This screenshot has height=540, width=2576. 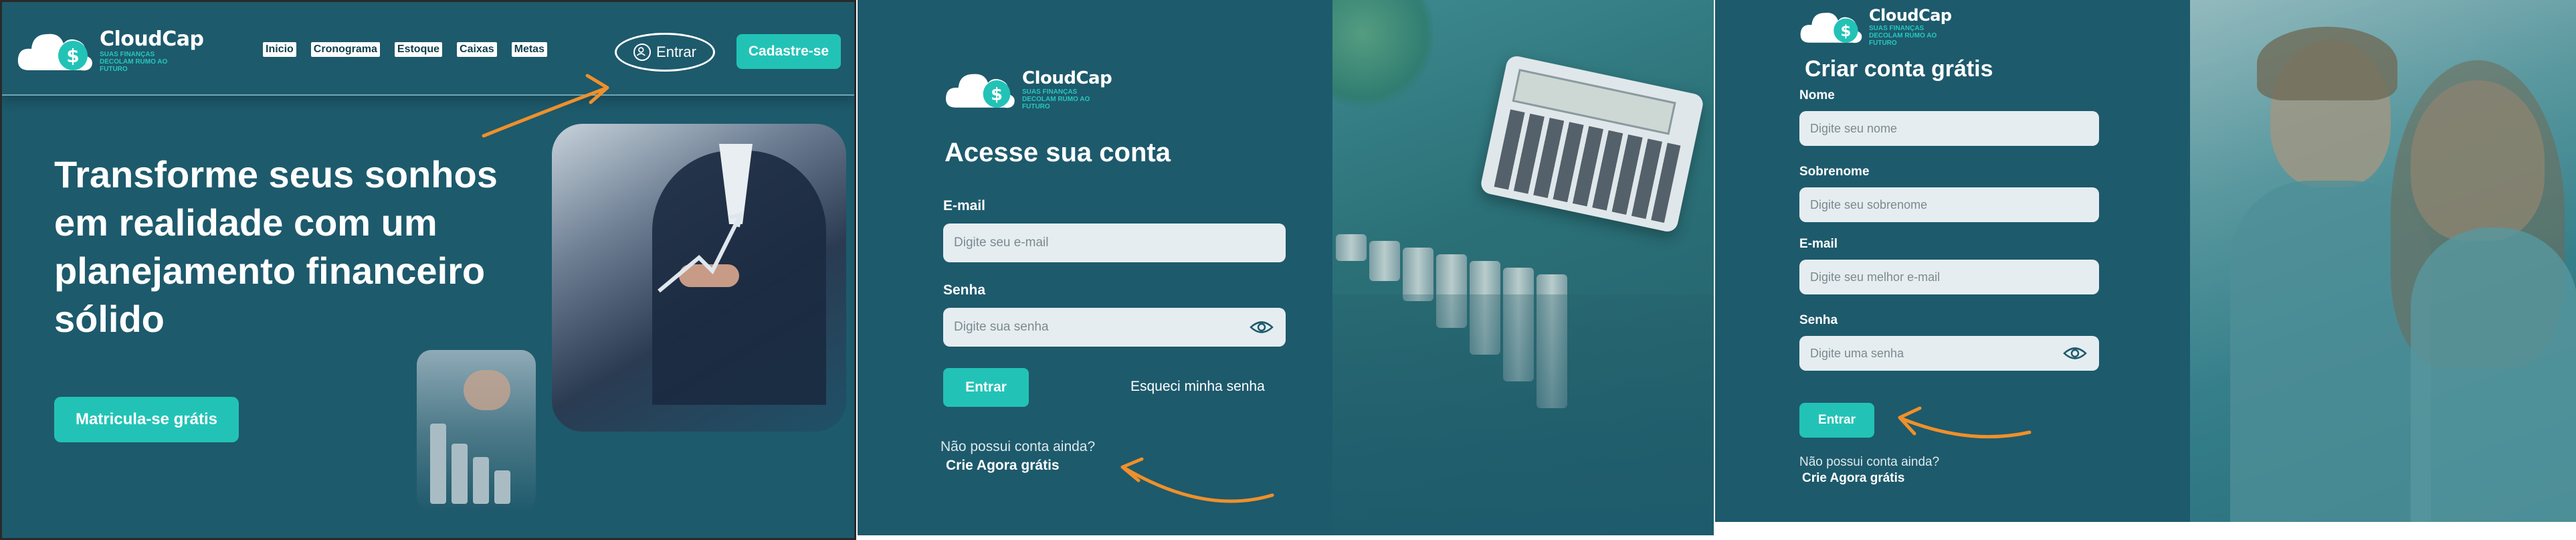 I want to click on email-input: Digite seu e-mail, so click(x=1114, y=242).